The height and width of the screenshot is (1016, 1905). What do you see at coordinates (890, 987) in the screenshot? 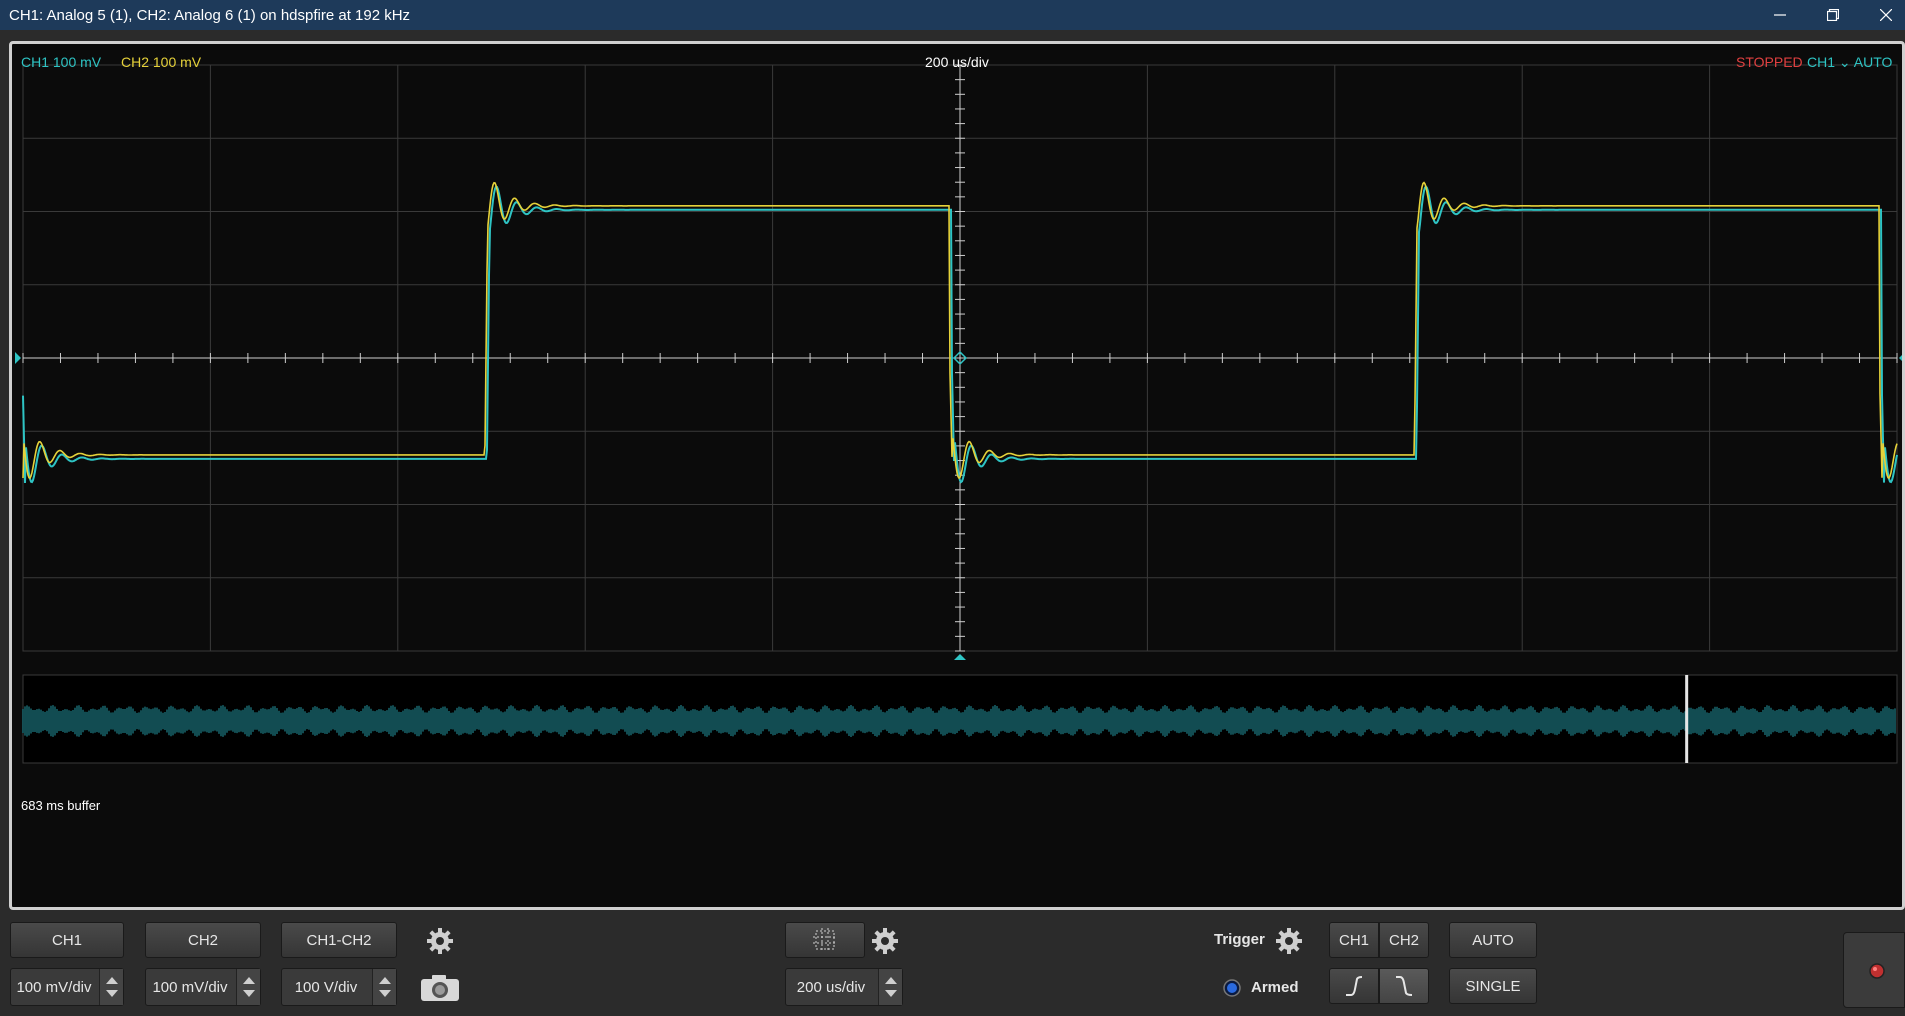
I see `timebase-spinner-arrows` at bounding box center [890, 987].